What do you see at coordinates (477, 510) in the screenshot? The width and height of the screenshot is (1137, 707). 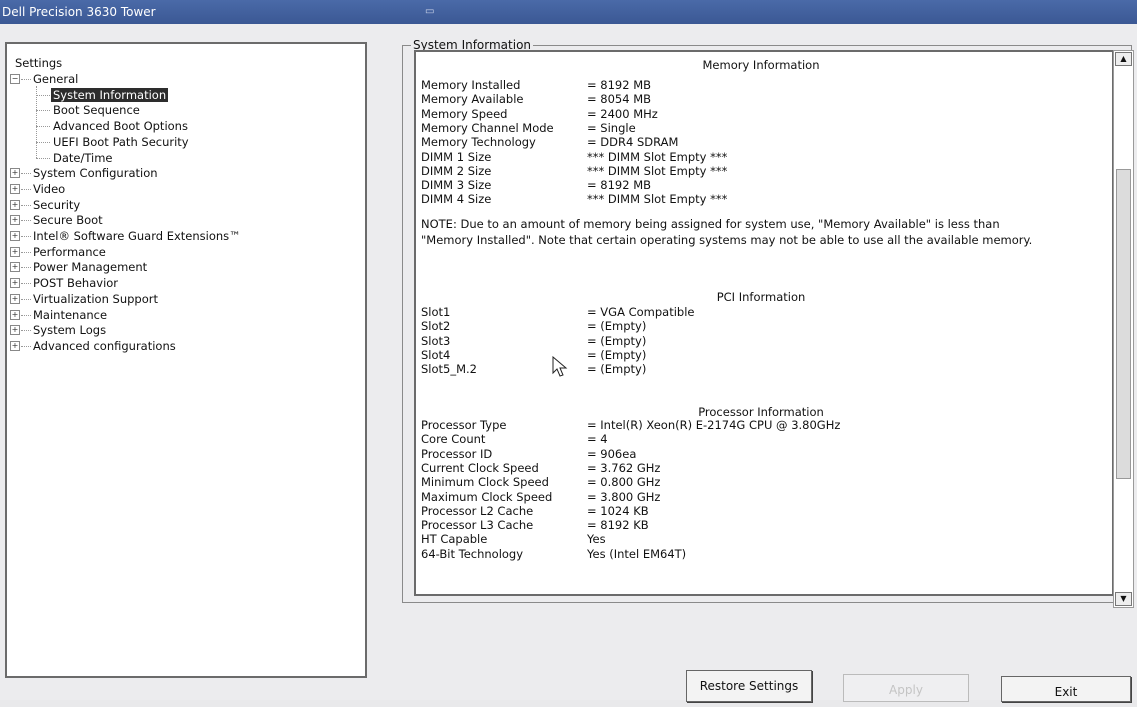 I see `processor-label: Processor L2 Cache` at bounding box center [477, 510].